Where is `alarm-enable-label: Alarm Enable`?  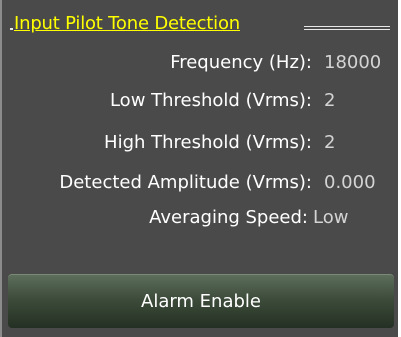
alarm-enable-label: Alarm Enable is located at coordinates (201, 301).